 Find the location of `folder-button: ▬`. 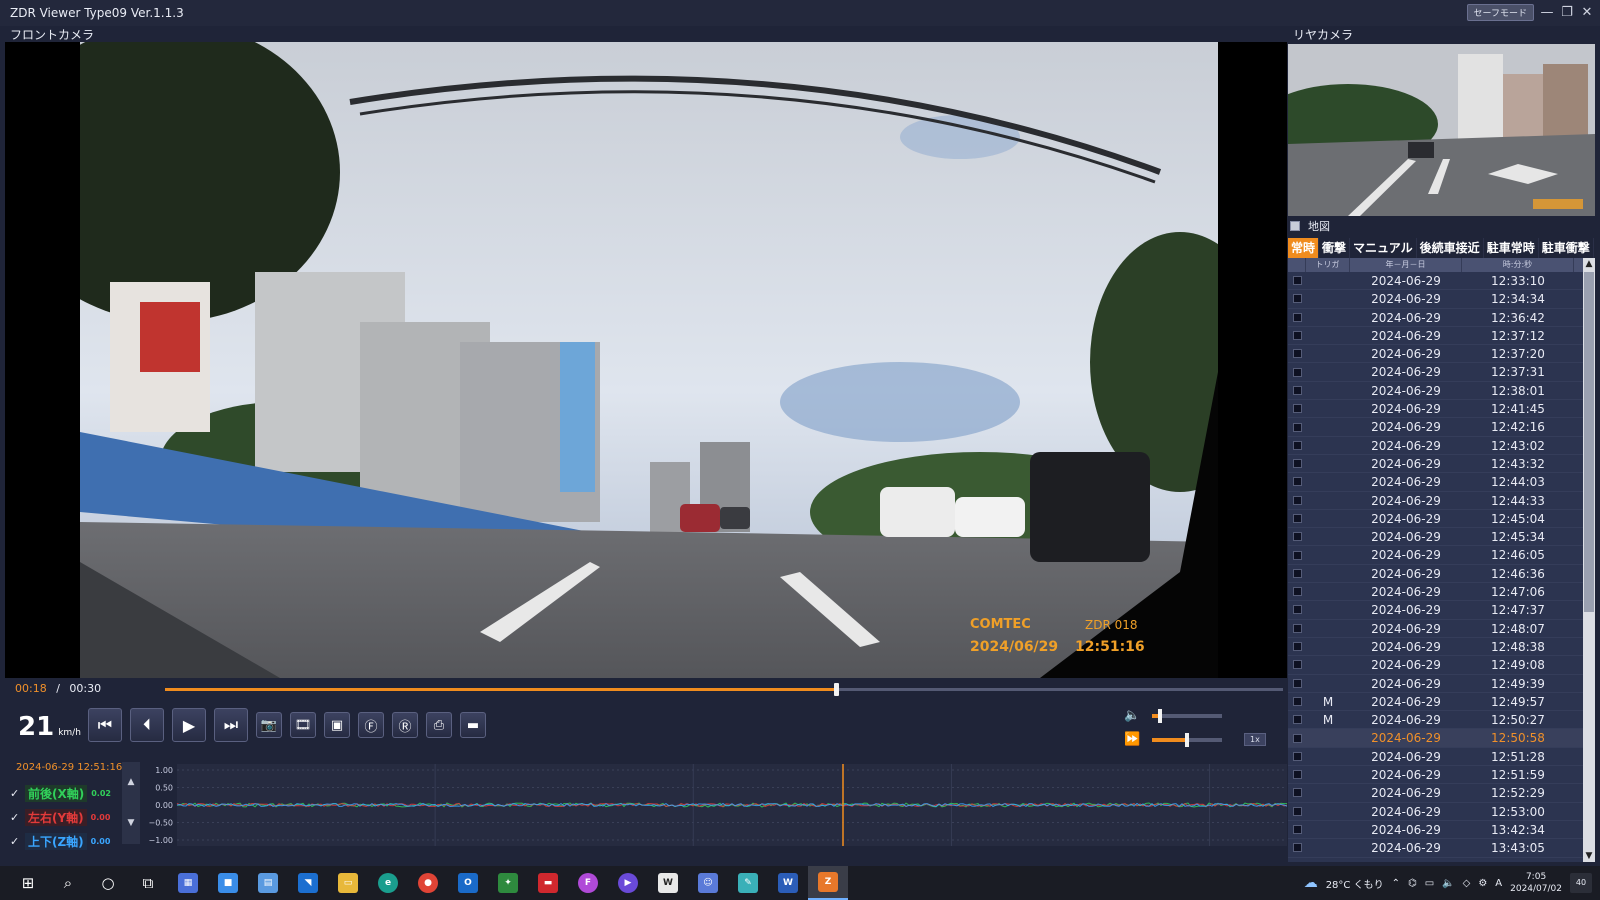

folder-button: ▬ is located at coordinates (473, 725).